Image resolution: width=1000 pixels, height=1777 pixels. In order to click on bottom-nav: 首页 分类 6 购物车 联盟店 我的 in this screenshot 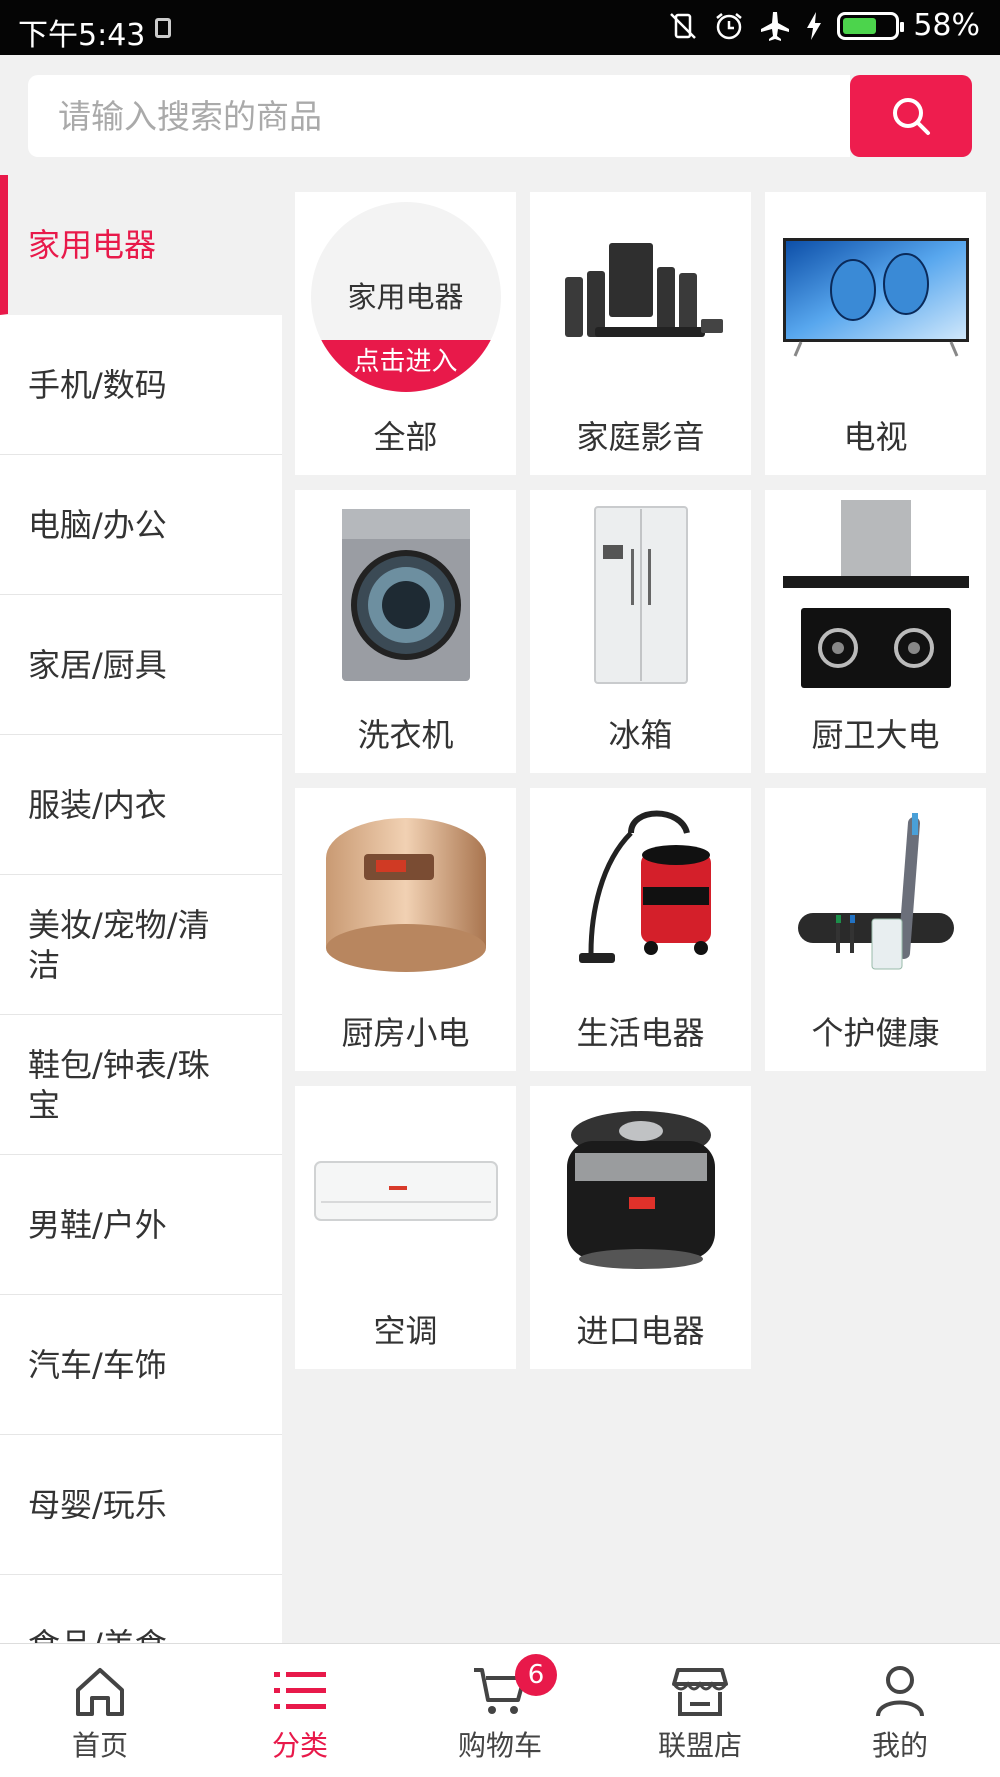, I will do `click(500, 1710)`.